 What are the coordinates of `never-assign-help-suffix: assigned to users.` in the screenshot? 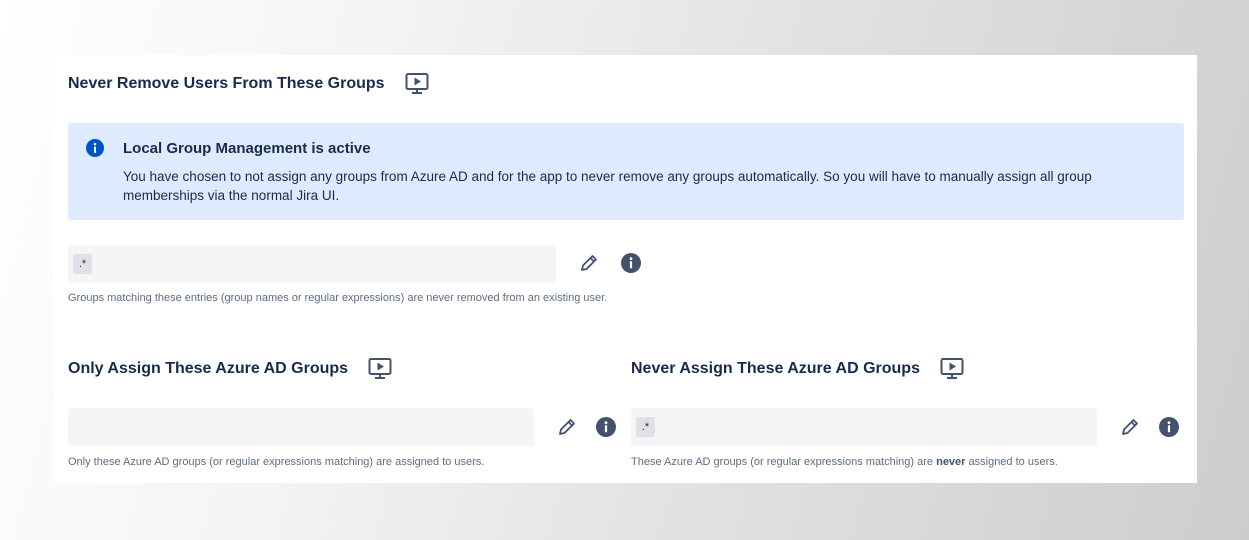 It's located at (1011, 462).